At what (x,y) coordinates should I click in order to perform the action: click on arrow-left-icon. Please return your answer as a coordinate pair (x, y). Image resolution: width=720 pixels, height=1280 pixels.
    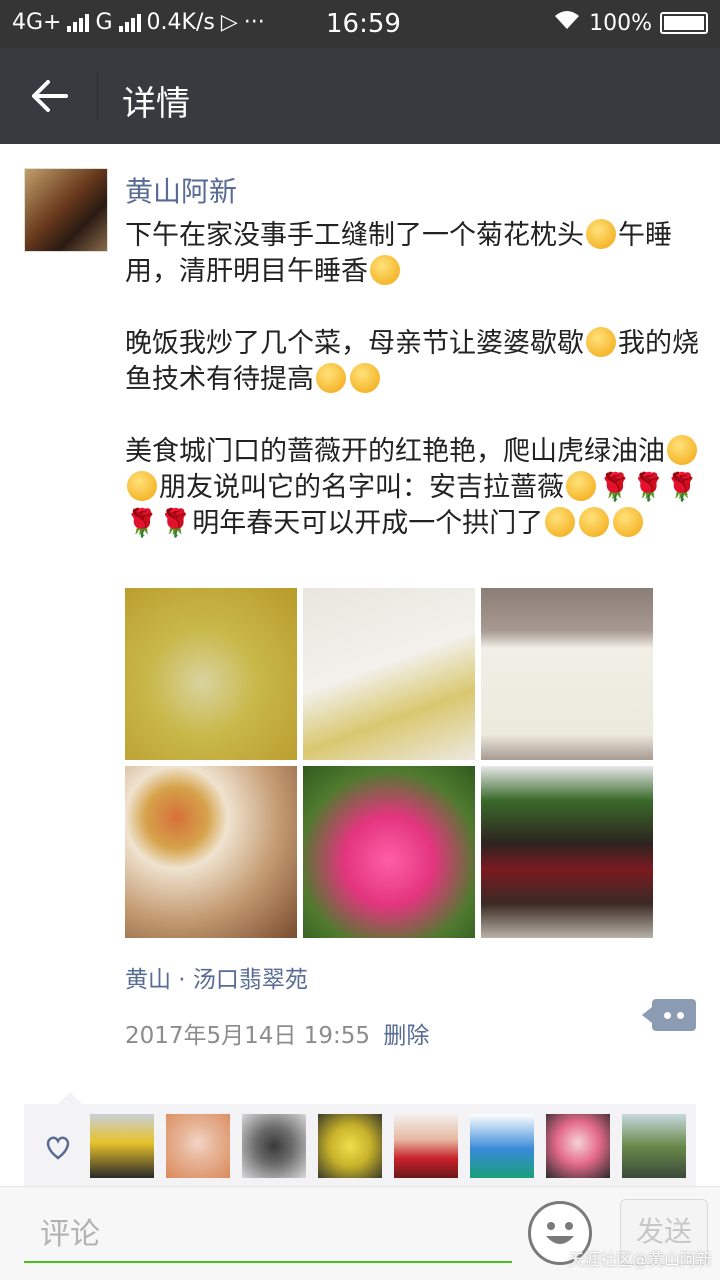
    Looking at the image, I should click on (50, 96).